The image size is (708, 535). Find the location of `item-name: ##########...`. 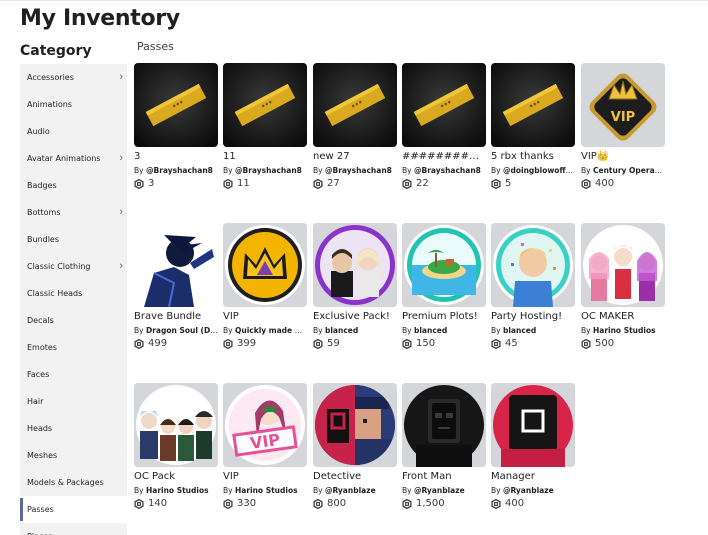

item-name: ##########... is located at coordinates (444, 156).